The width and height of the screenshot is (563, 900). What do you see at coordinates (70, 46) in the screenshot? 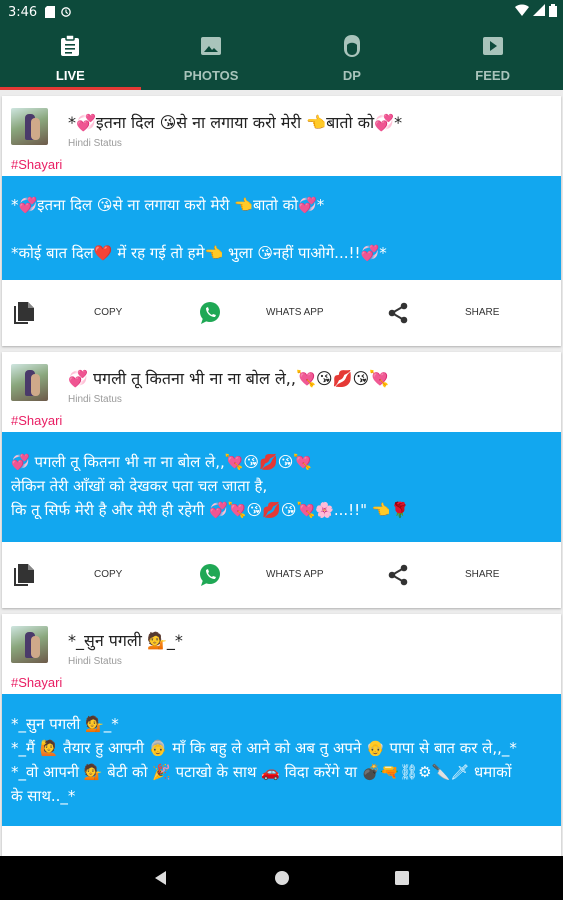
I see `clipboard-icon` at bounding box center [70, 46].